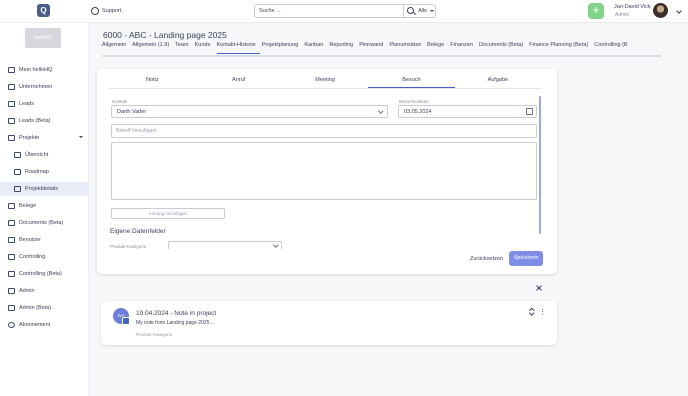 Image resolution: width=688 pixels, height=396 pixels. I want to click on attachment-label: Anhang hinzufügen, so click(168, 213).